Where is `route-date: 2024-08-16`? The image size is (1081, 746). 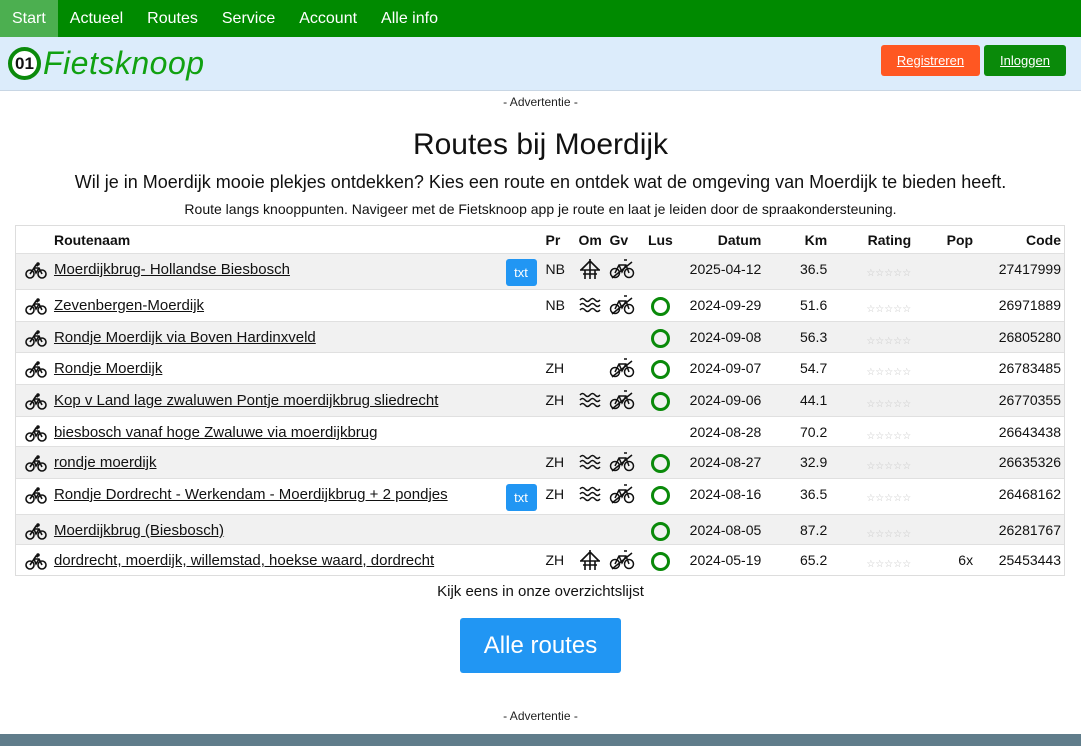
route-date: 2024-08-16 is located at coordinates (725, 494).